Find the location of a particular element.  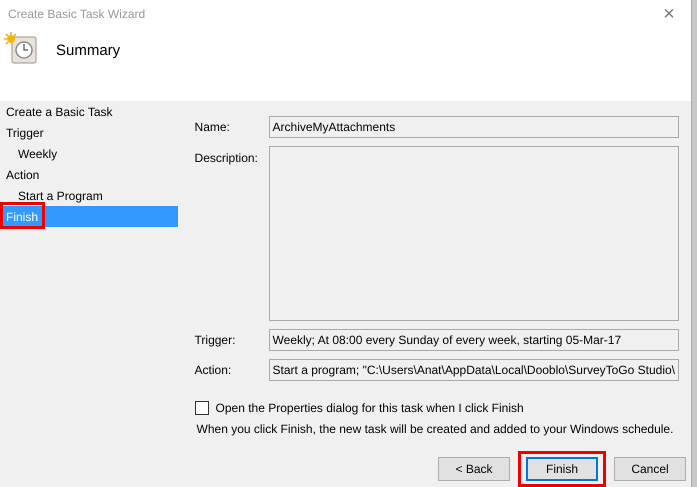

close-button: × is located at coordinates (669, 14).